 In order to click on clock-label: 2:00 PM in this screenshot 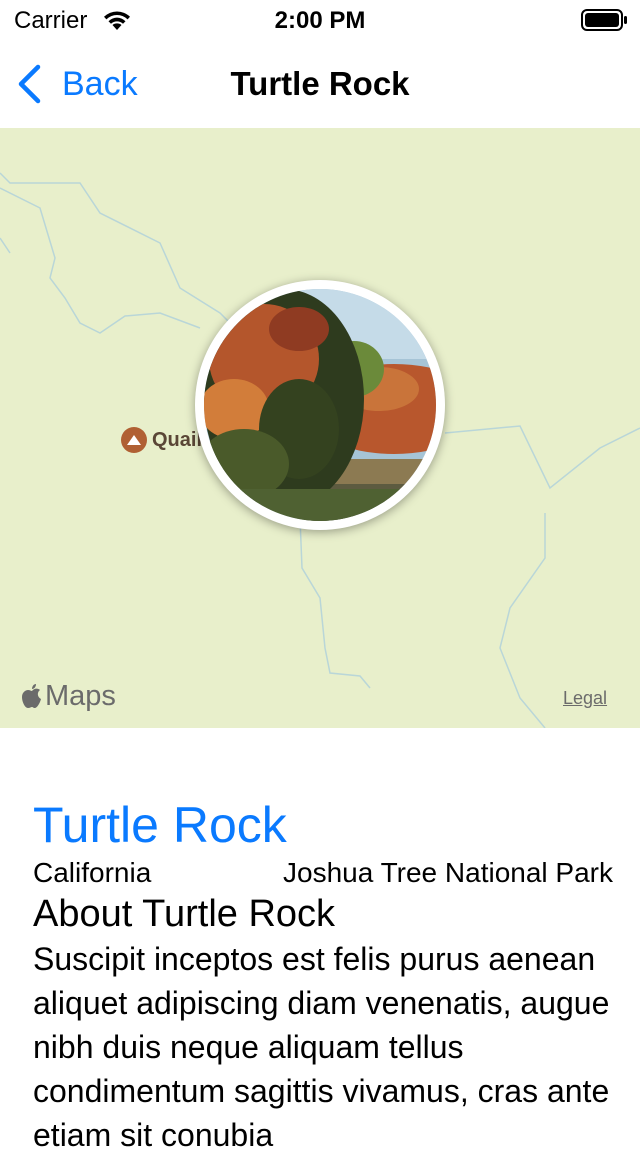, I will do `click(320, 20)`.